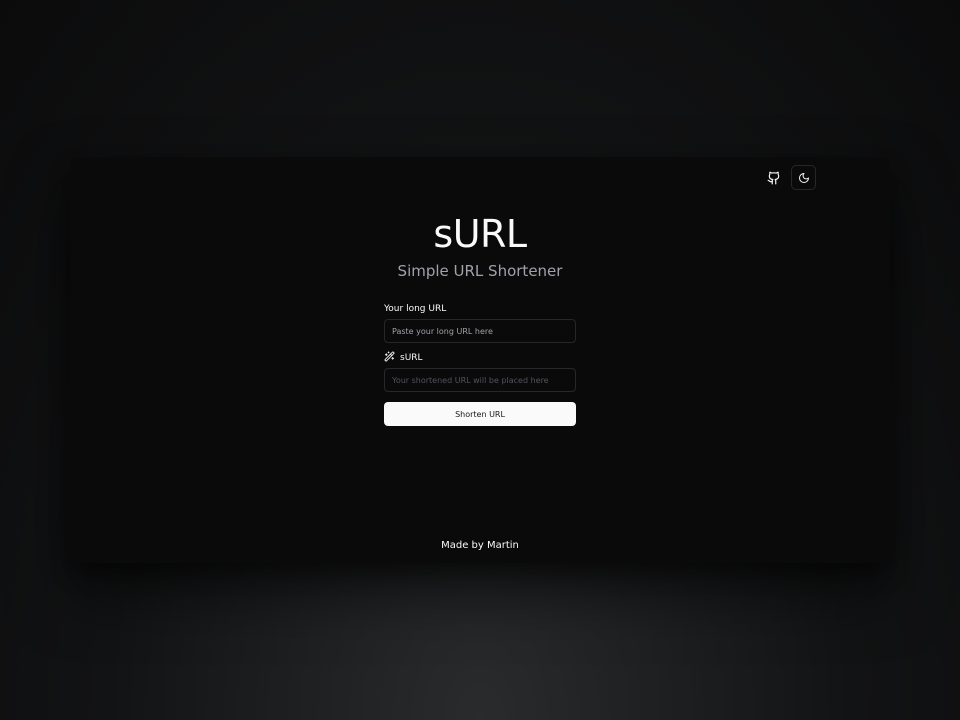 Image resolution: width=960 pixels, height=720 pixels. I want to click on hero: sURL Simple URL Shortener, so click(480, 245).